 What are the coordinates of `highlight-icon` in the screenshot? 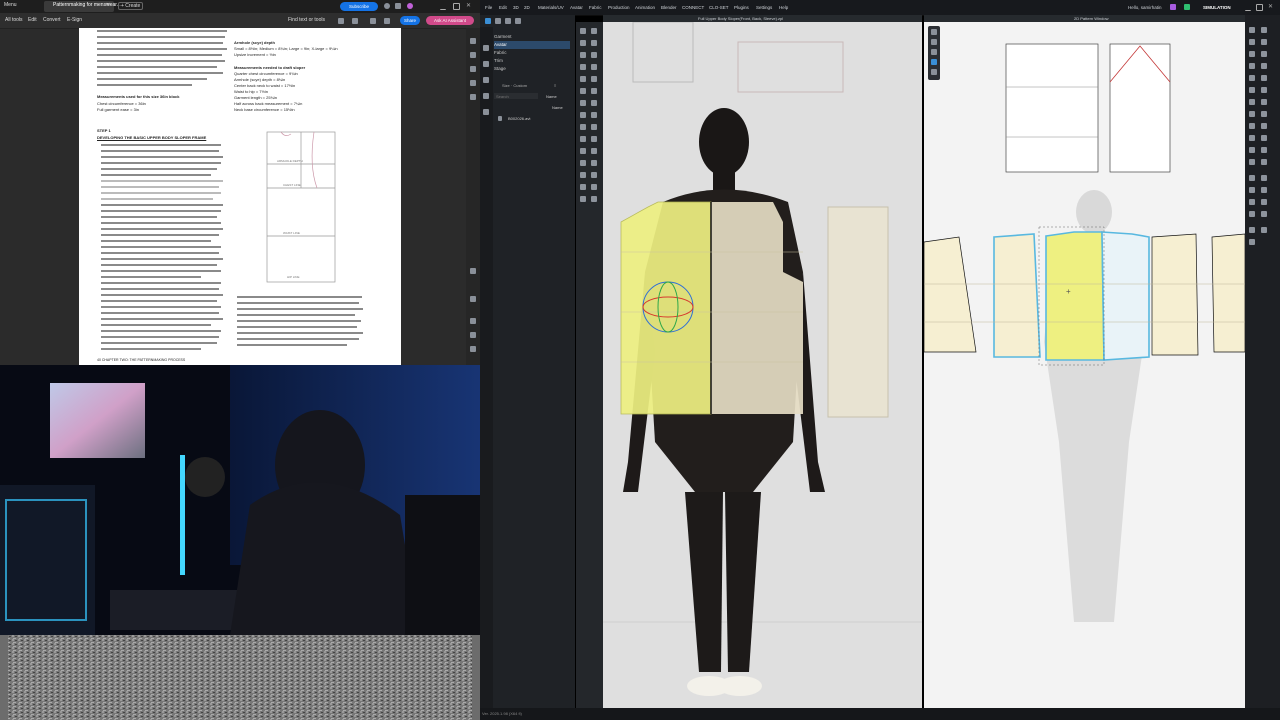 It's located at (473, 55).